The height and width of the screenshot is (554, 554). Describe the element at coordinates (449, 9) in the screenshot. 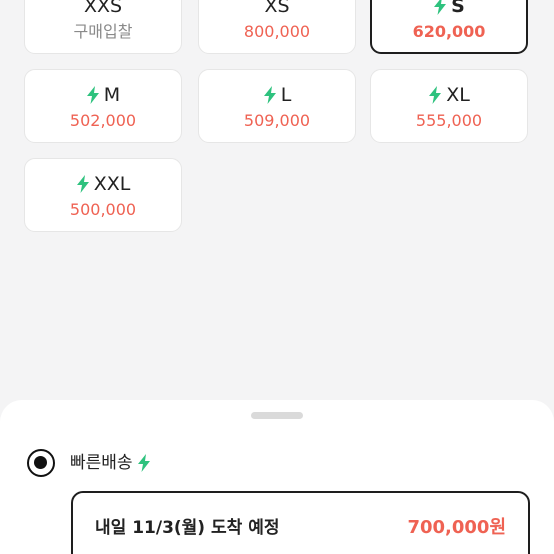

I see `size-name: S` at that location.